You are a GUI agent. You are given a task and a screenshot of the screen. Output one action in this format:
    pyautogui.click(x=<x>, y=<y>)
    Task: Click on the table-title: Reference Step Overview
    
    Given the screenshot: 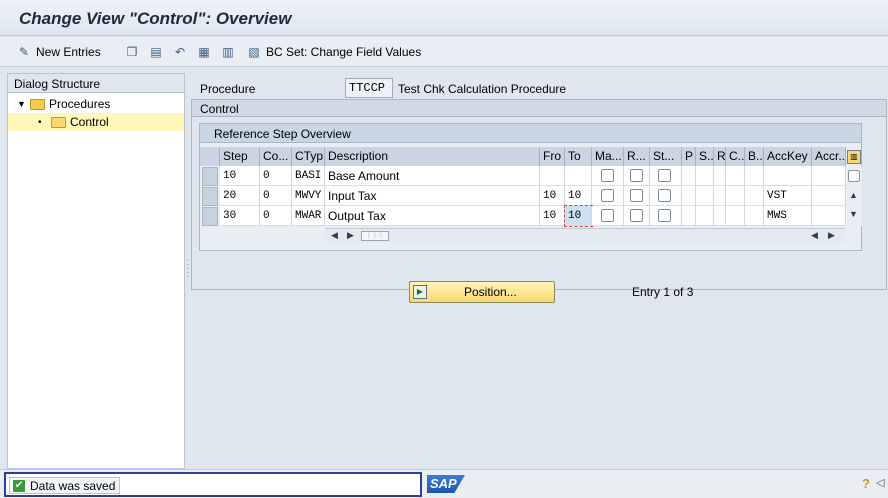 What is the action you would take?
    pyautogui.click(x=530, y=133)
    